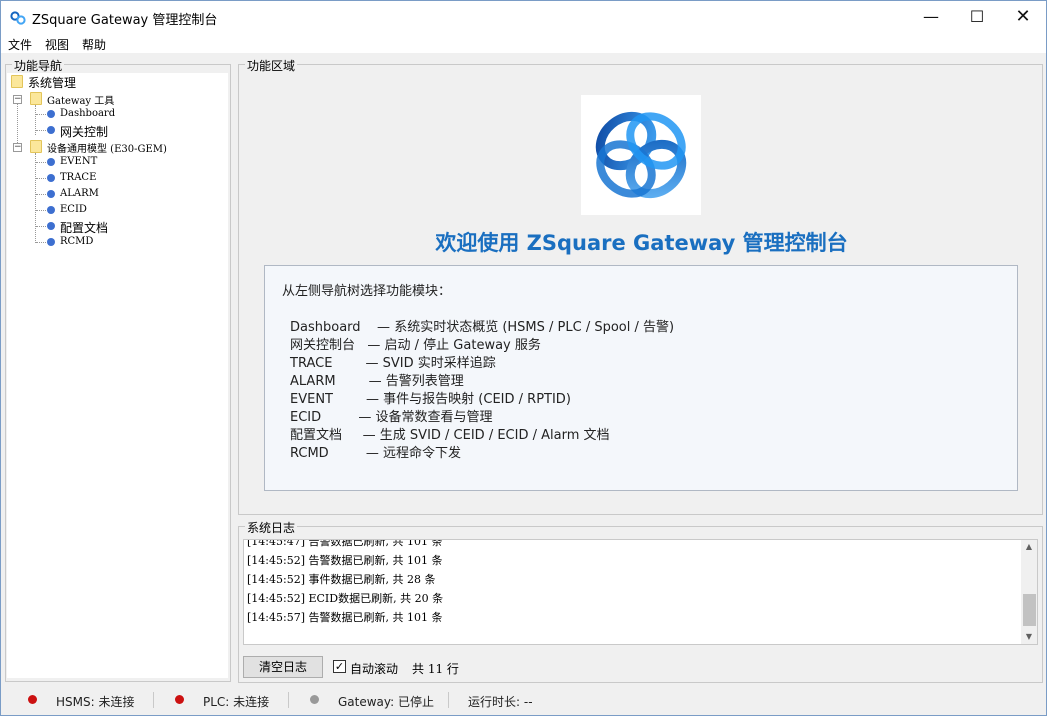 The height and width of the screenshot is (716, 1047). Describe the element at coordinates (393, 363) in the screenshot. I see `info-line-trace: TRACE — SVID 实时采样追踪` at that location.